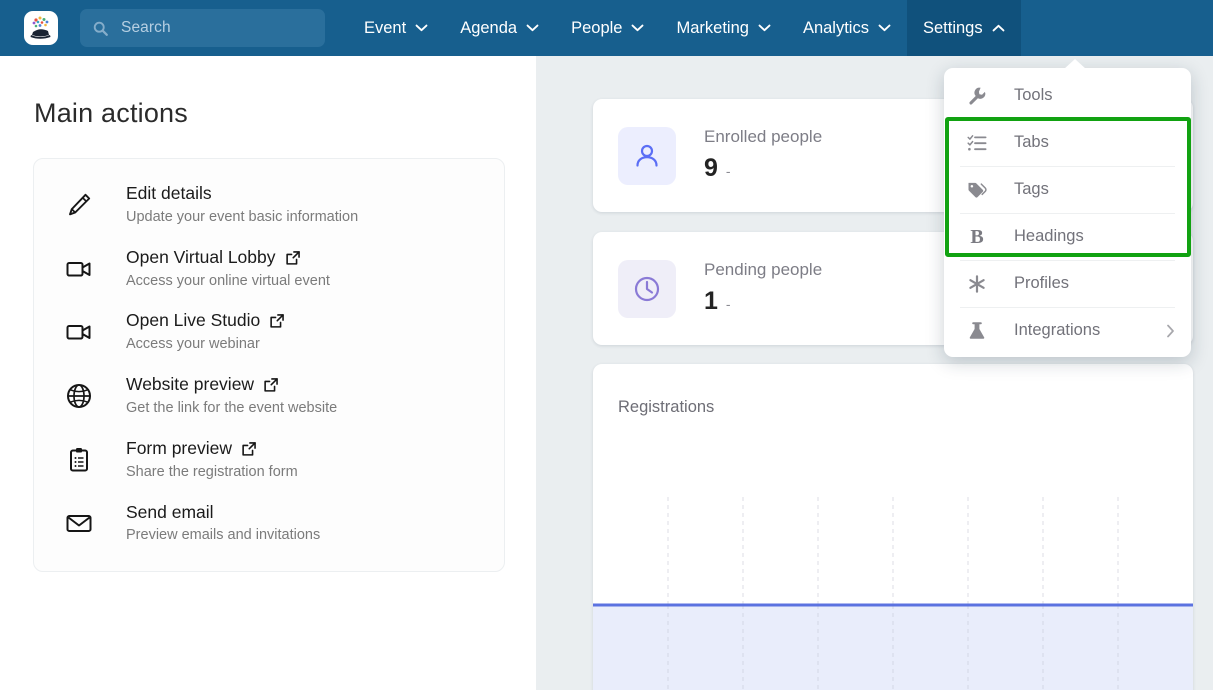  Describe the element at coordinates (179, 447) in the screenshot. I see `action-title: Form preview` at that location.